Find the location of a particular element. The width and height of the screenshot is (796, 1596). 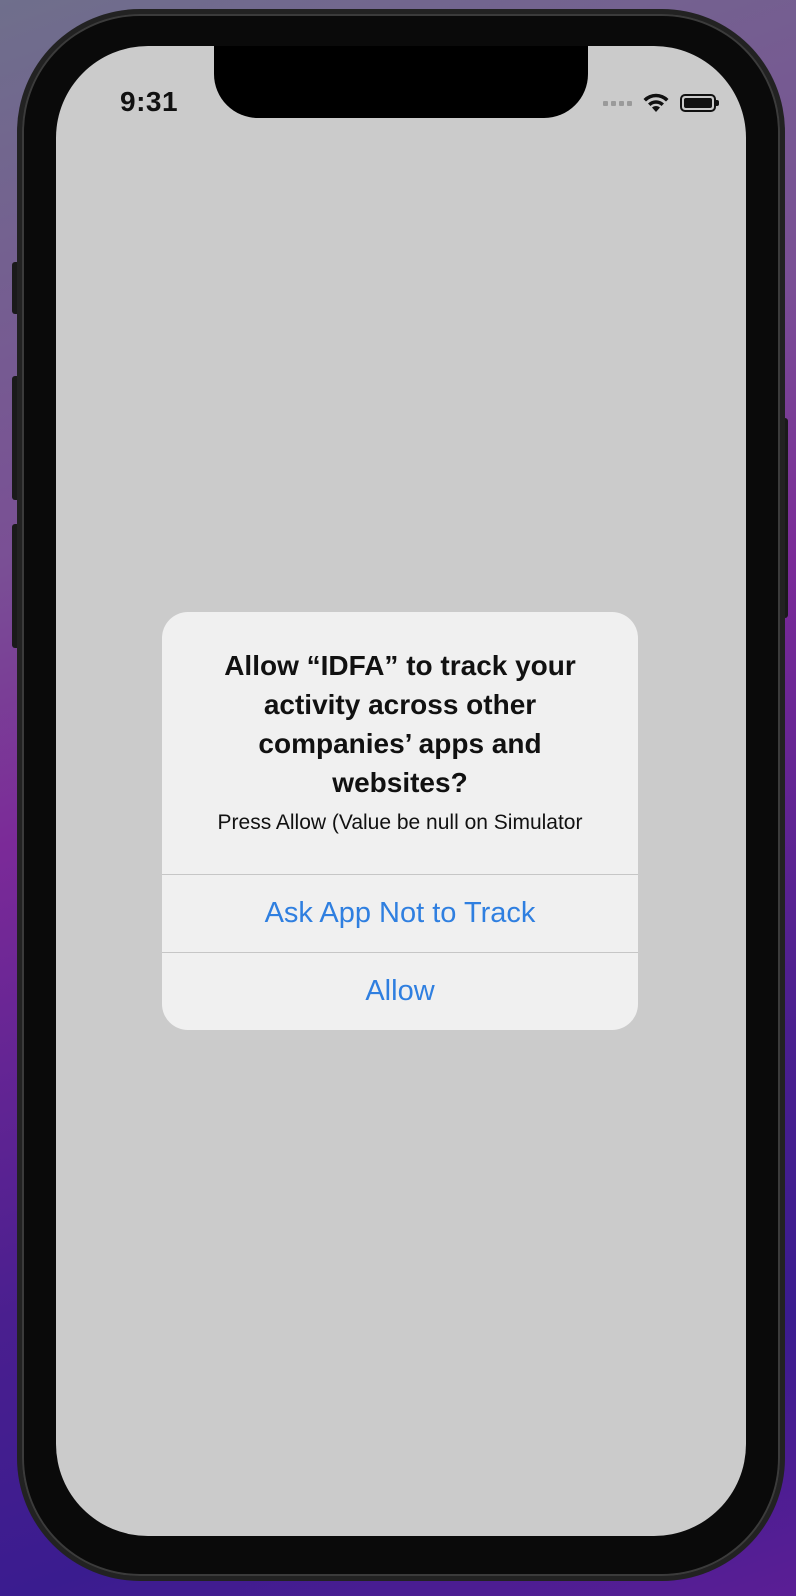

battery-icon is located at coordinates (699, 103).